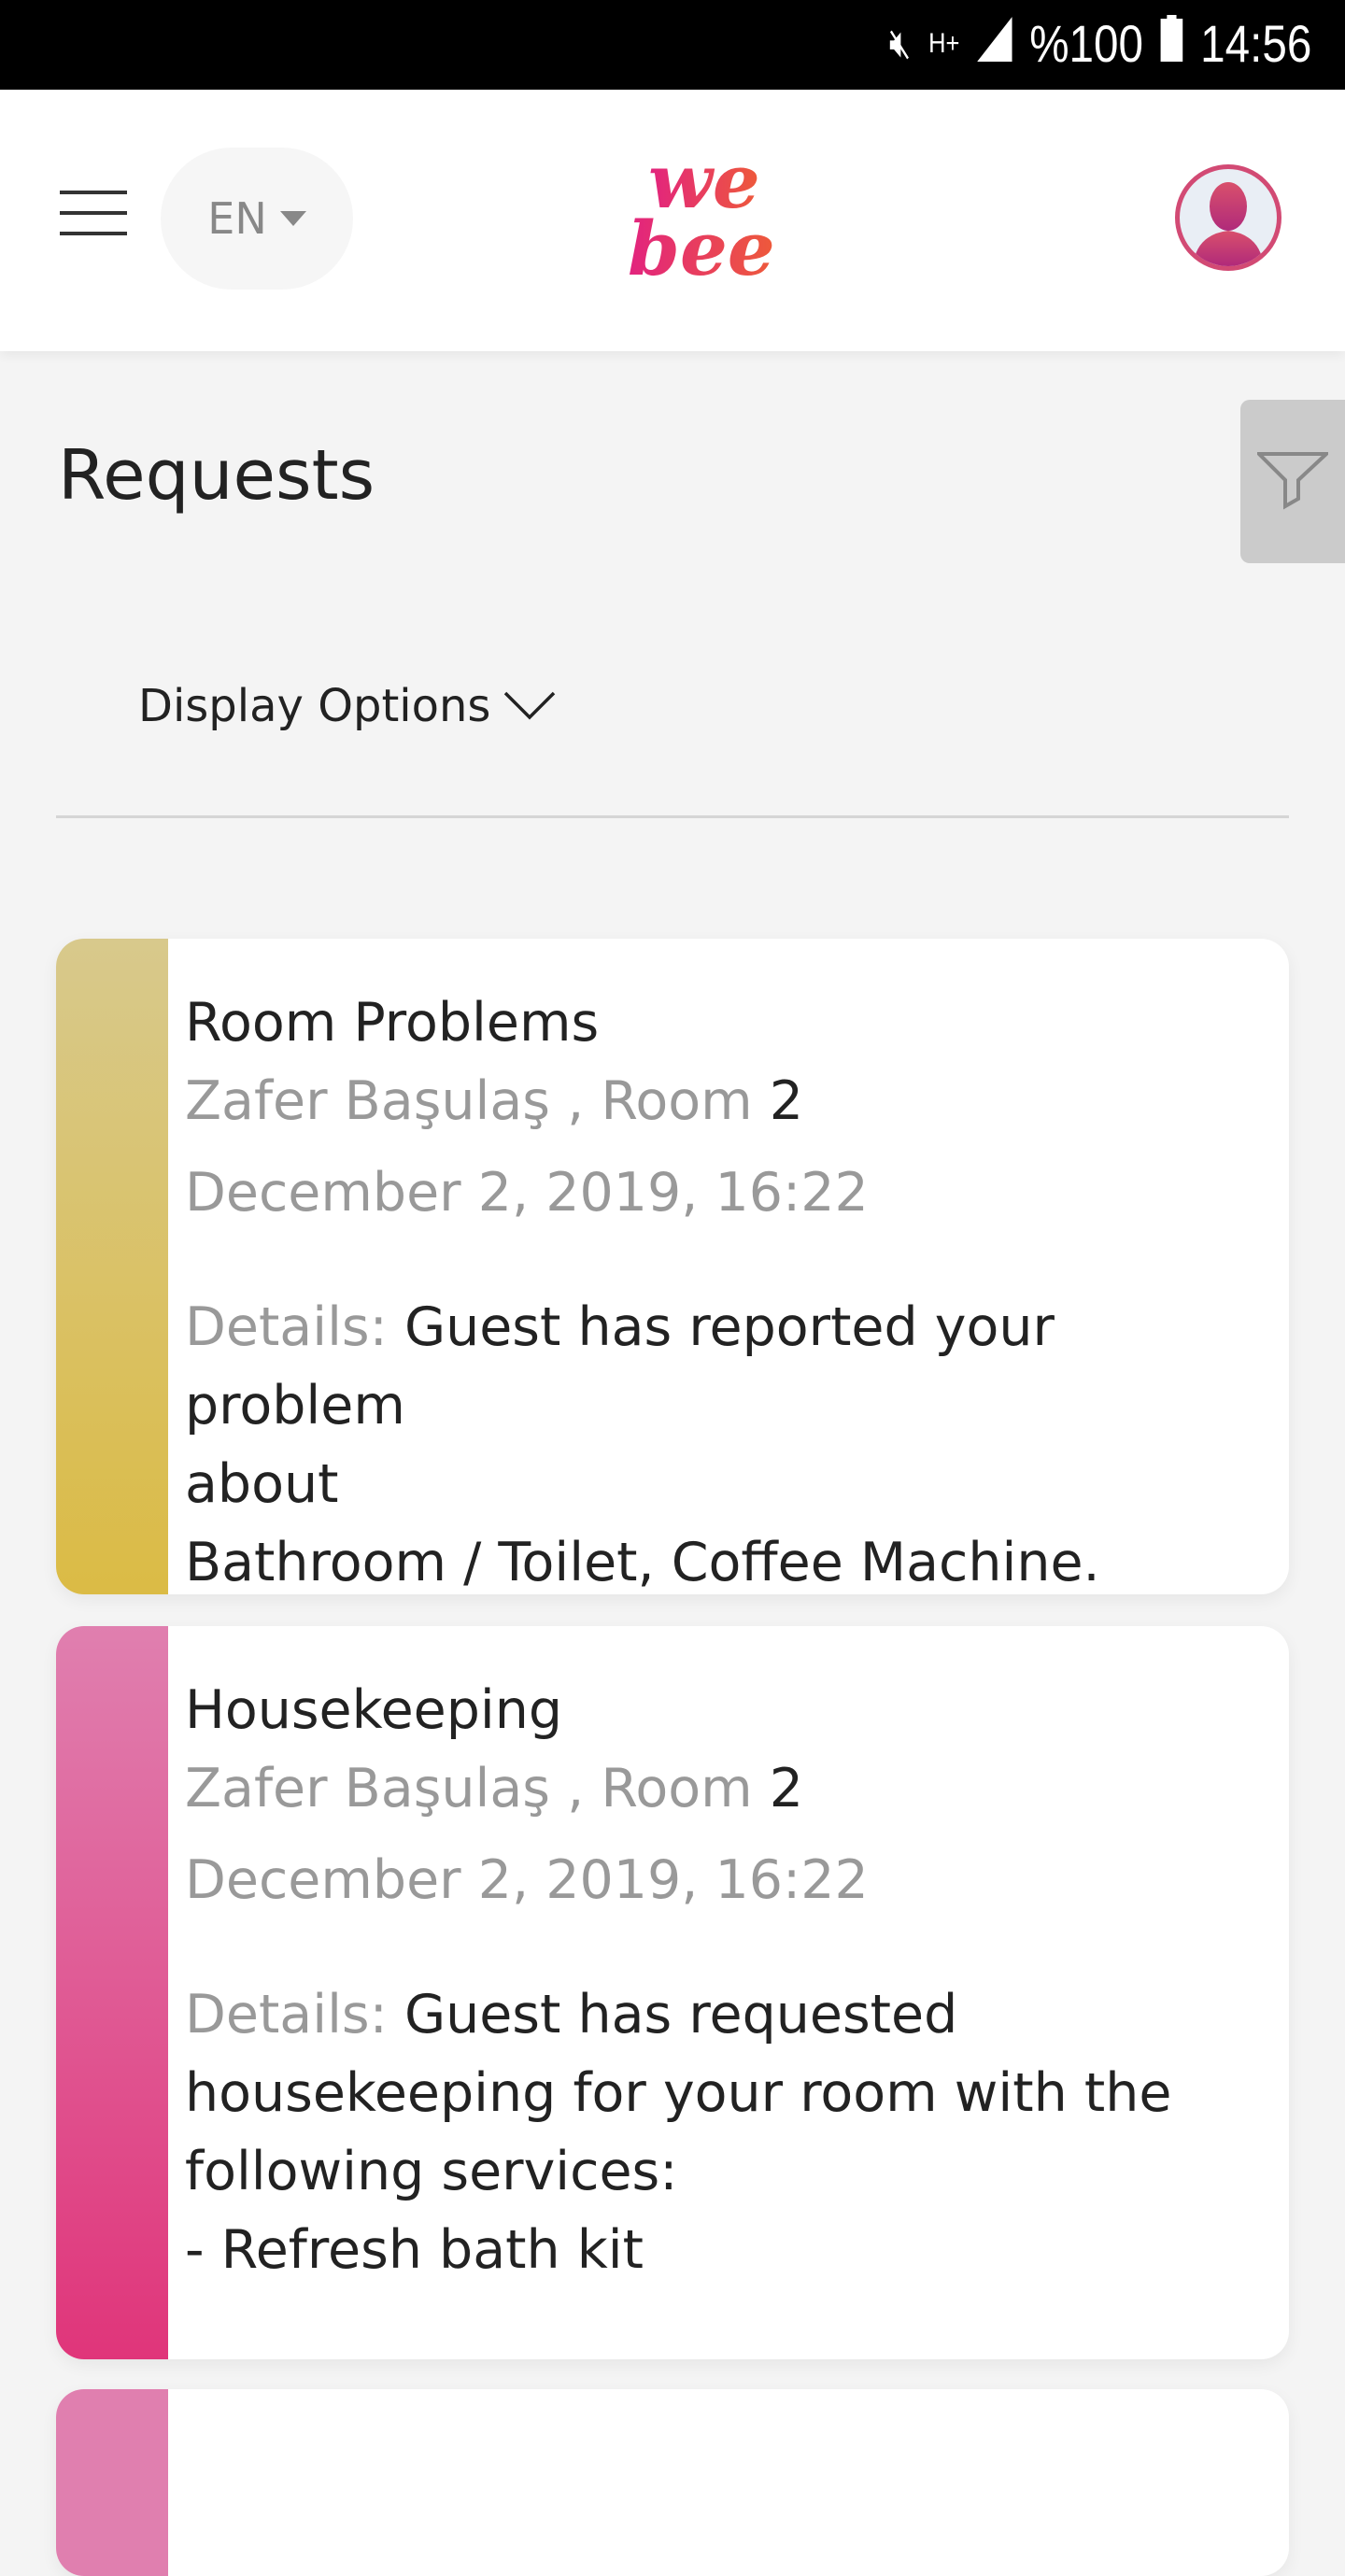 This screenshot has height=2576, width=1345. I want to click on page-title: Requests, so click(216, 475).